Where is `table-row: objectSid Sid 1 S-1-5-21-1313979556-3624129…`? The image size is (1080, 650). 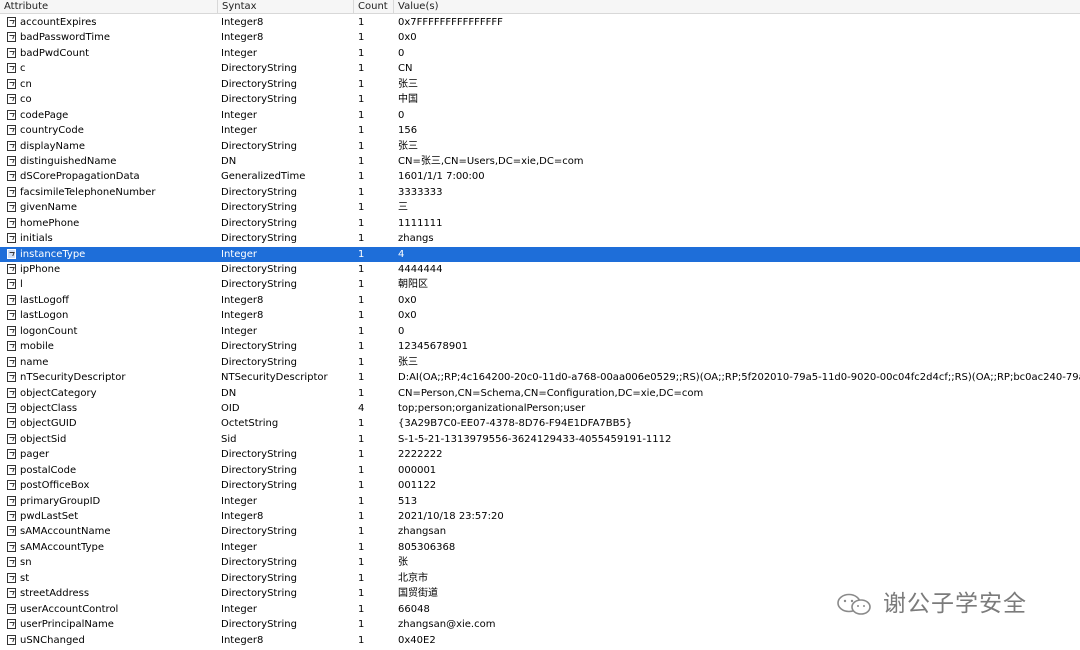 table-row: objectSid Sid 1 S-1-5-21-1313979556-3624129… is located at coordinates (540, 439).